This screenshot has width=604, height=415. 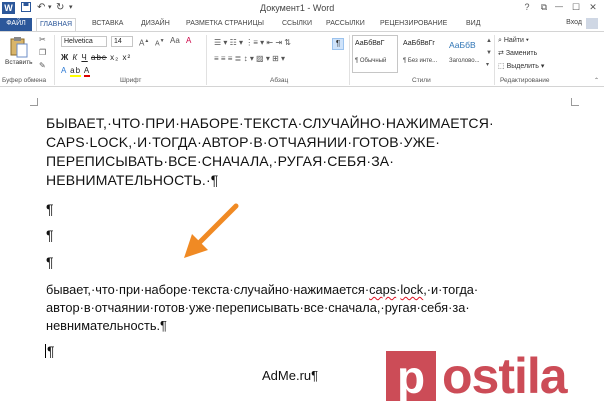 What do you see at coordinates (290, 375) in the screenshot?
I see `adme-caption: AdMe.ru¶` at bounding box center [290, 375].